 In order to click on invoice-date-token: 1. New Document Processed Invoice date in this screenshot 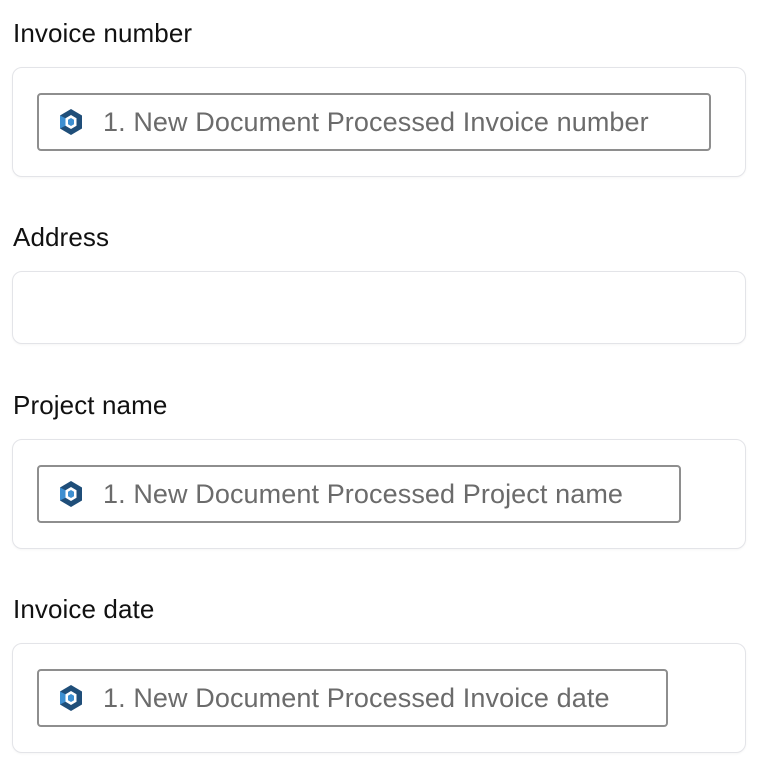, I will do `click(352, 698)`.